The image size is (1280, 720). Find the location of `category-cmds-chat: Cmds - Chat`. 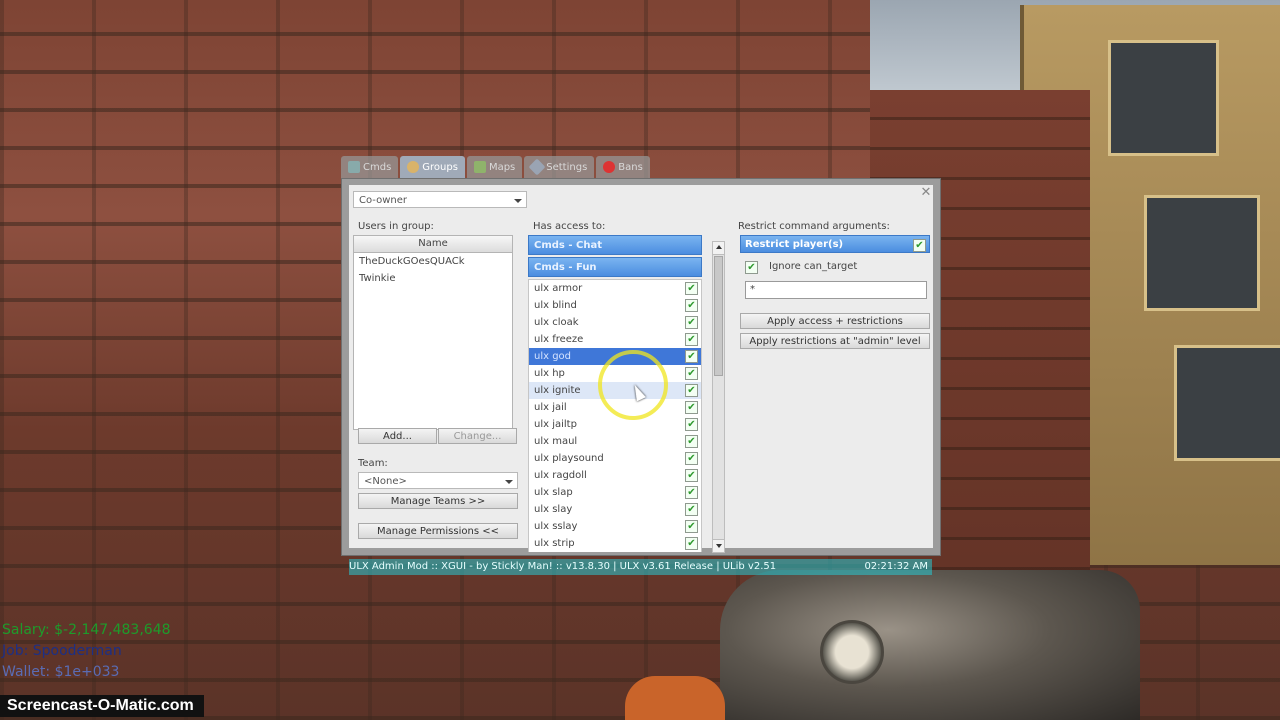

category-cmds-chat: Cmds - Chat is located at coordinates (615, 245).